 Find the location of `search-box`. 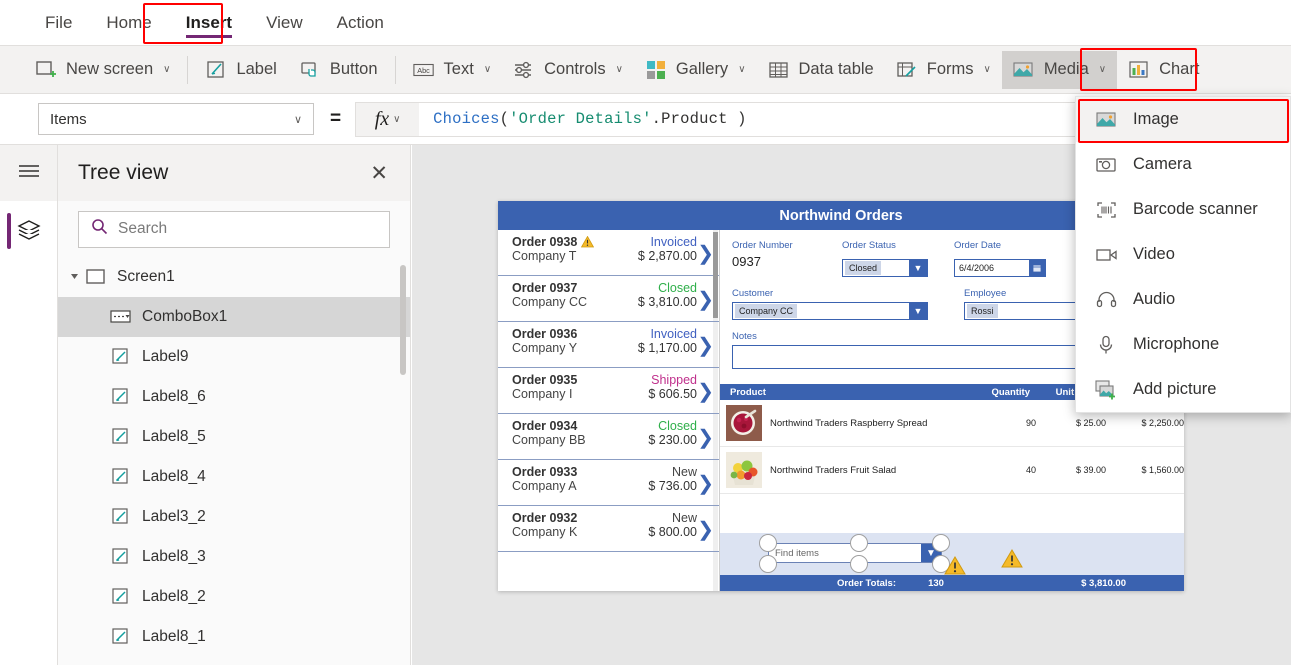

search-box is located at coordinates (234, 229).